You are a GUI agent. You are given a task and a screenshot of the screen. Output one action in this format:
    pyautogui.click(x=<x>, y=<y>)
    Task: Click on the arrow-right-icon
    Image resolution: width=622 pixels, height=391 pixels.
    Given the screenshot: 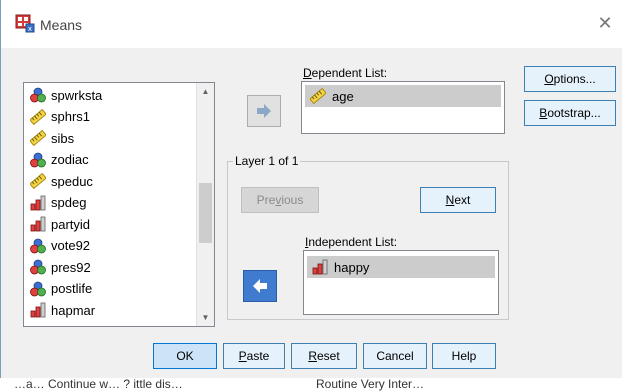 What is the action you would take?
    pyautogui.click(x=264, y=111)
    